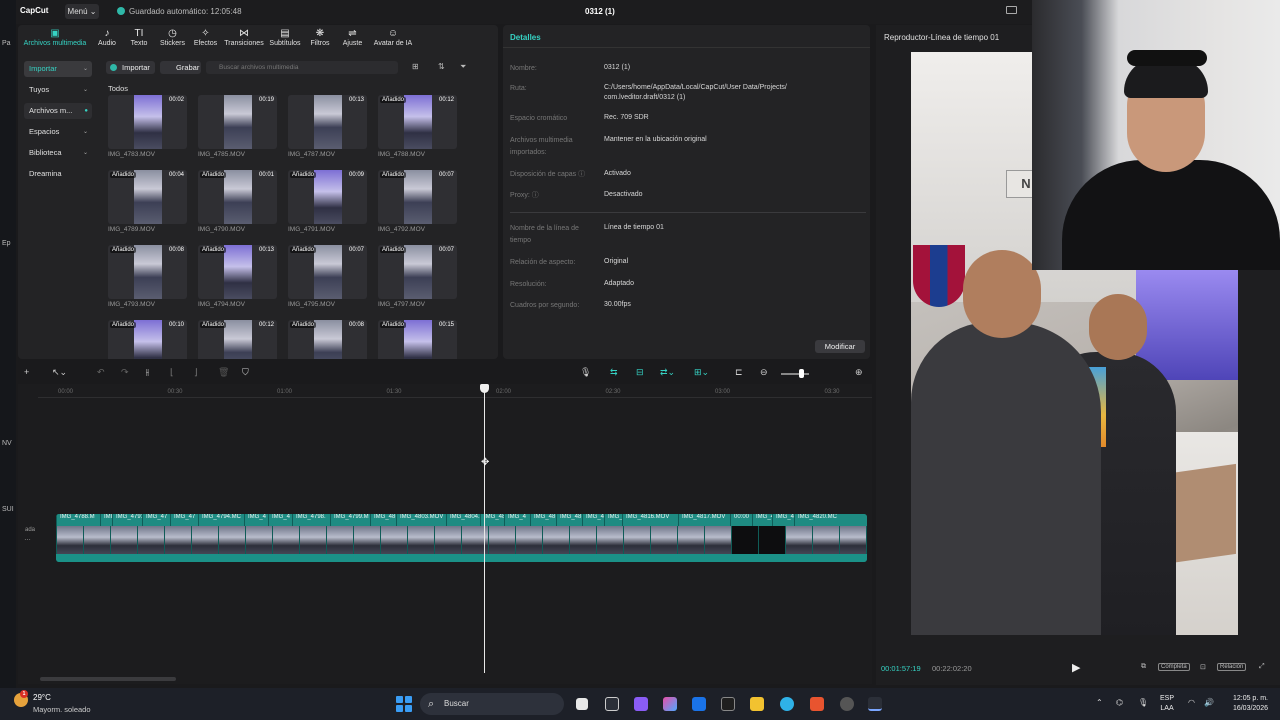  Describe the element at coordinates (1203, 667) in the screenshot. I see `zoom-fit-icon: ⊡` at that location.